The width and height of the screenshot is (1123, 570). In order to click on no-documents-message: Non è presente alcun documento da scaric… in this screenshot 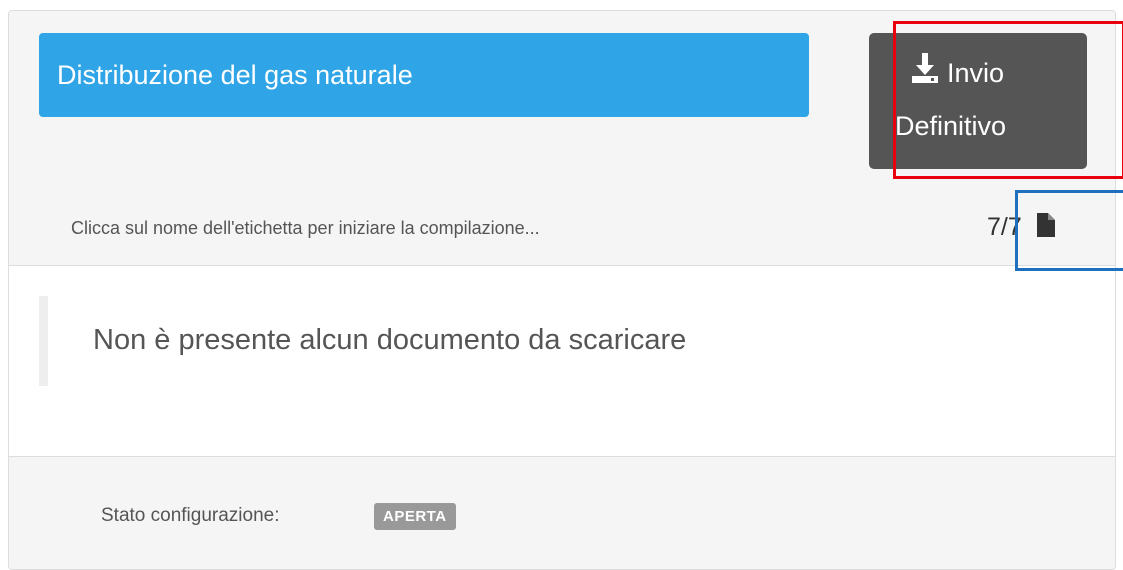, I will do `click(390, 340)`.